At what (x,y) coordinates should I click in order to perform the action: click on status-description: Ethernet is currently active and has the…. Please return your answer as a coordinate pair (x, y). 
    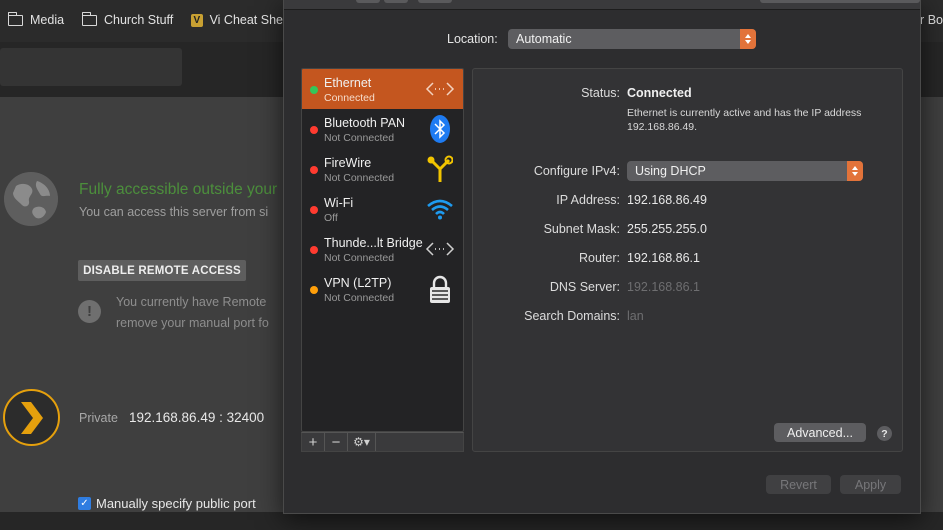
    Looking at the image, I should click on (744, 120).